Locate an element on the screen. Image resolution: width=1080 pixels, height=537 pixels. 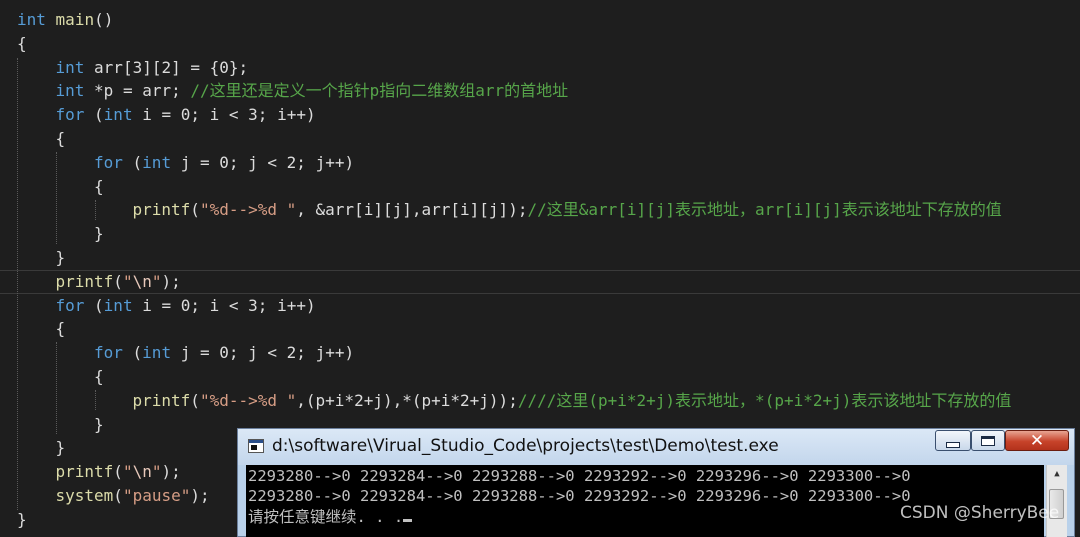
code-text: int *p = arr; //这里还是定义一个指针p指向二维数组arr的首地址 is located at coordinates (312, 91).